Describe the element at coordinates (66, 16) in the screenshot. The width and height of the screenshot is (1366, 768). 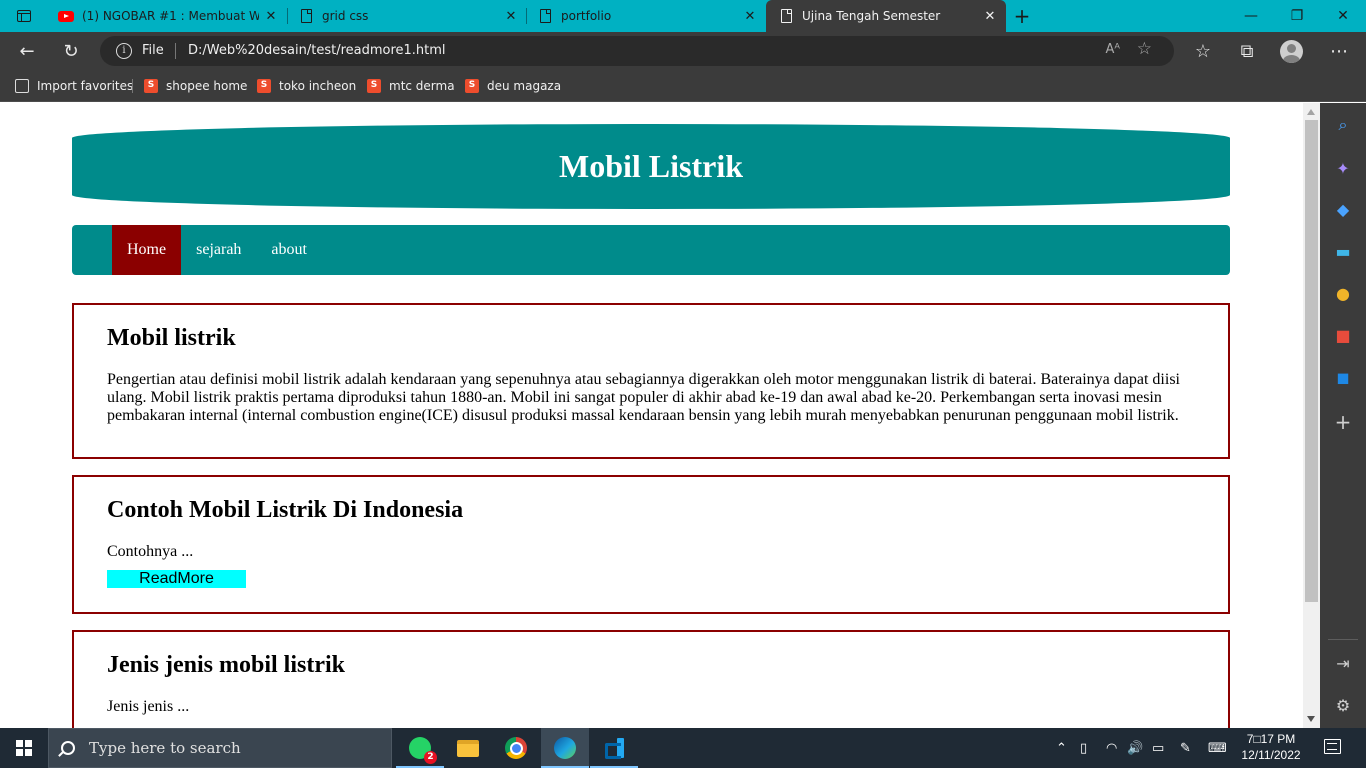
I see `youtube-icon` at that location.